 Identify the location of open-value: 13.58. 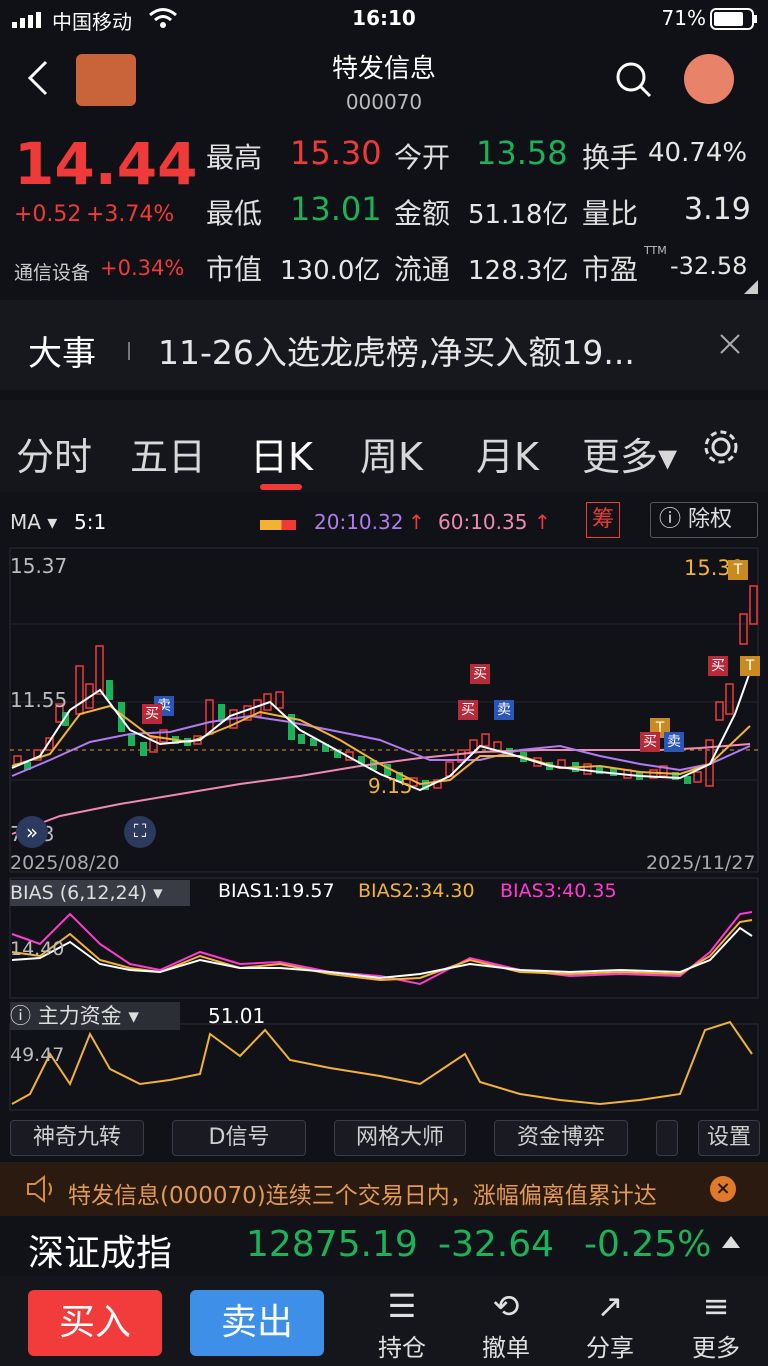
(522, 153).